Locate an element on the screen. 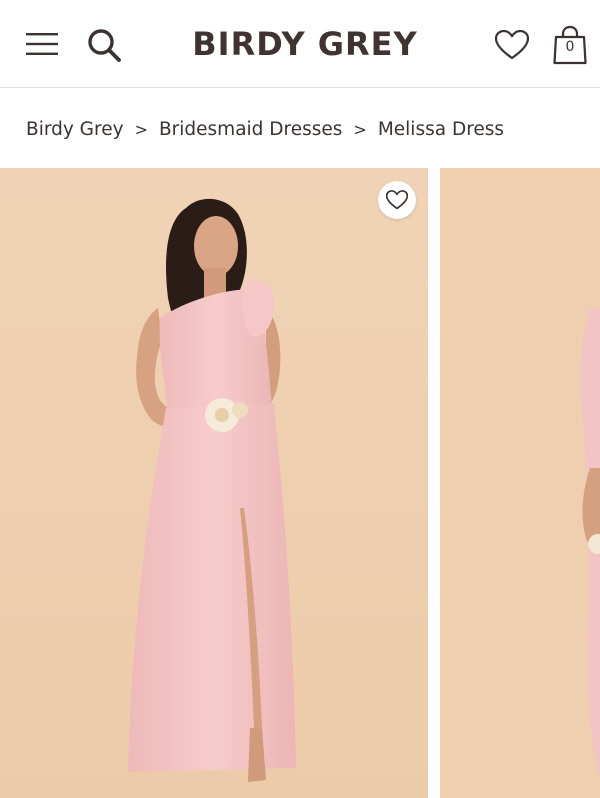 The image size is (600, 798). search-icon is located at coordinates (104, 45).